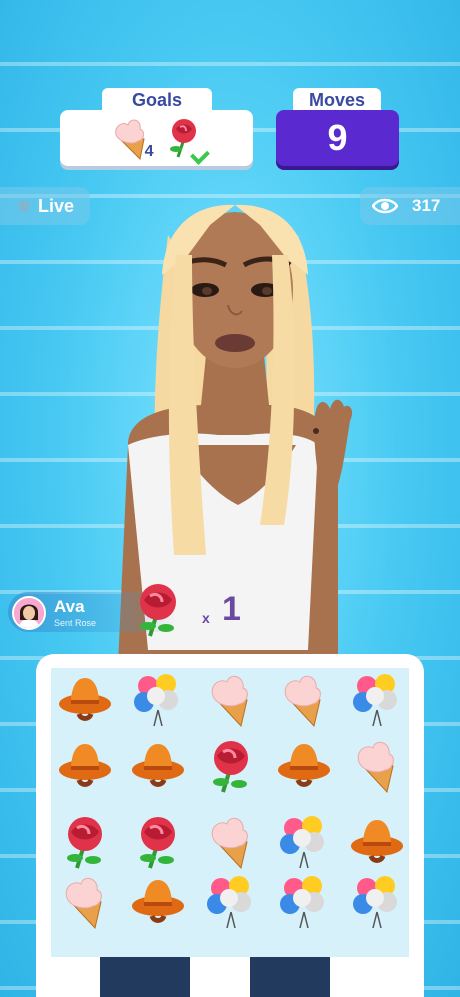  I want to click on moves-count: 9, so click(337, 138).